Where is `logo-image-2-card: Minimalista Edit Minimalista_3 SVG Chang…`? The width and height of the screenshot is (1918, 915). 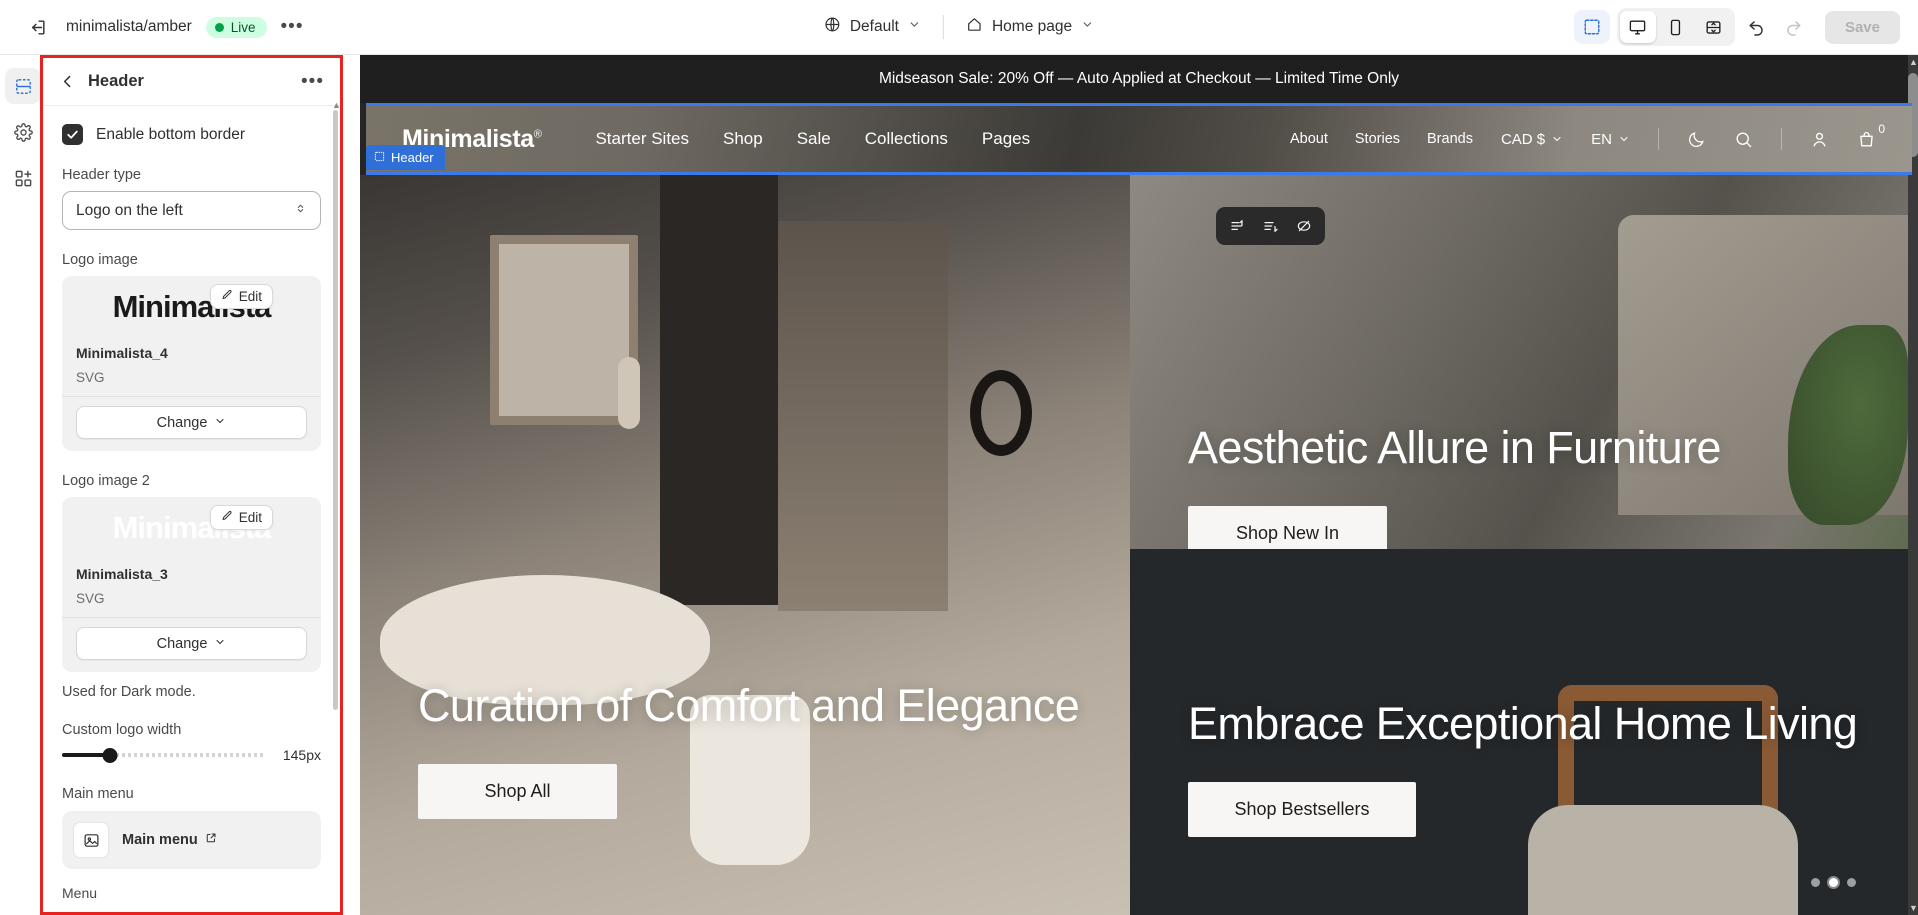 logo-image-2-card: Minimalista Edit Minimalista_3 SVG Chang… is located at coordinates (191, 584).